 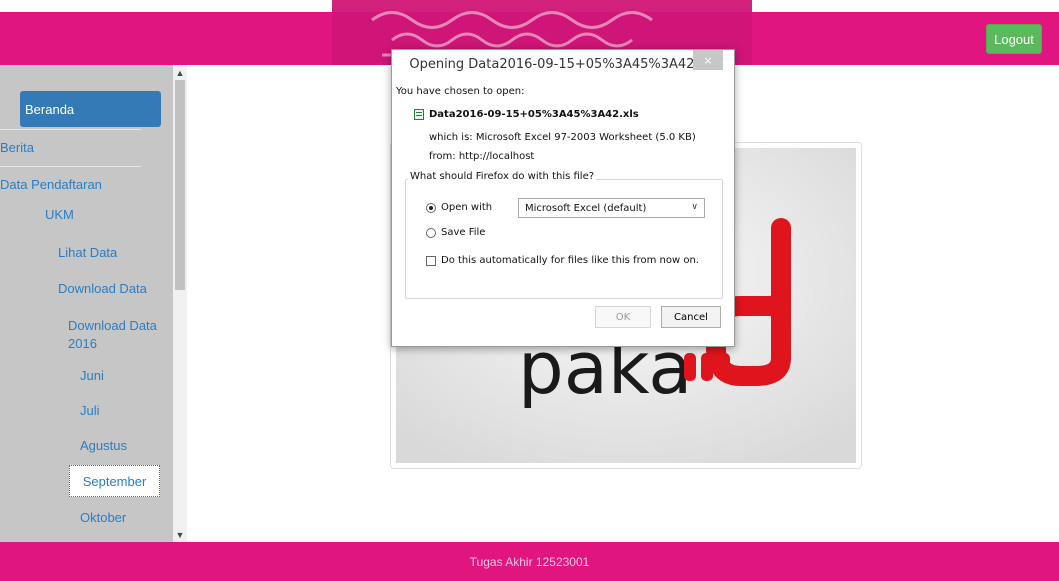 I want to click on open-with-app-select: Microsoft Excel (default) ∨, so click(x=611, y=208).